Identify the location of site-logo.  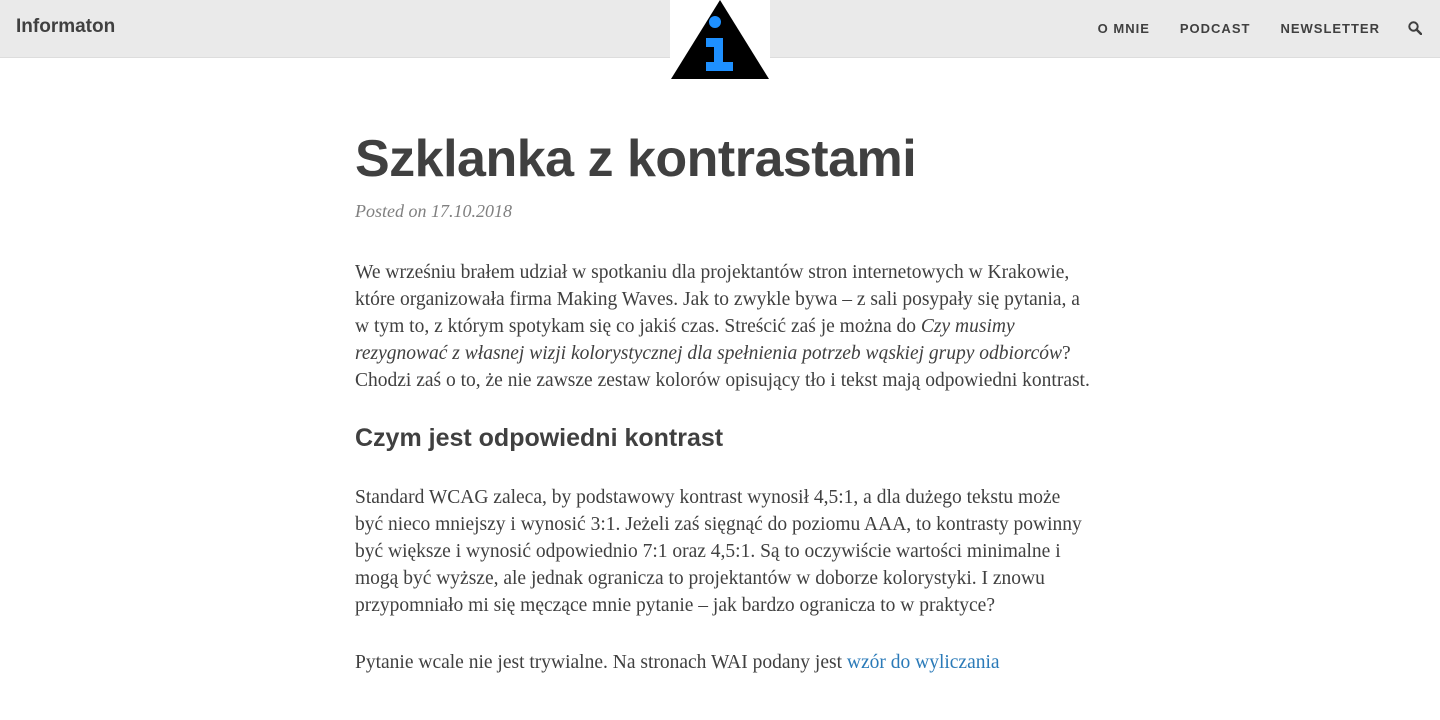
(720, 40).